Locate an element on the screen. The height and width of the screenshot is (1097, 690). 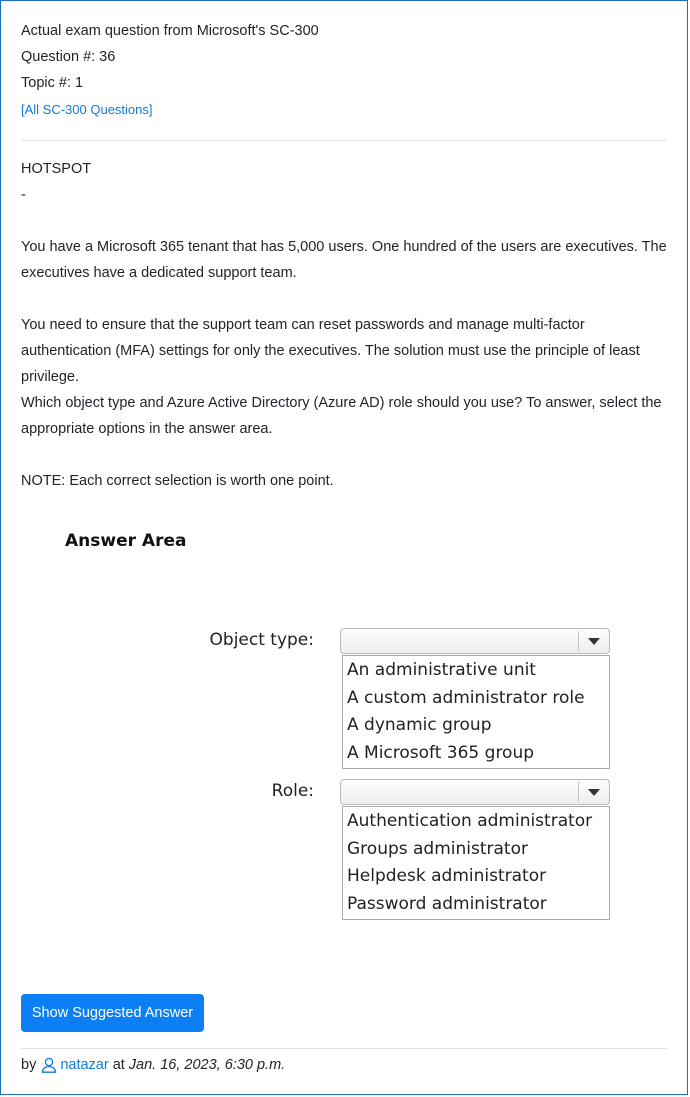
user-icon is located at coordinates (49, 1065).